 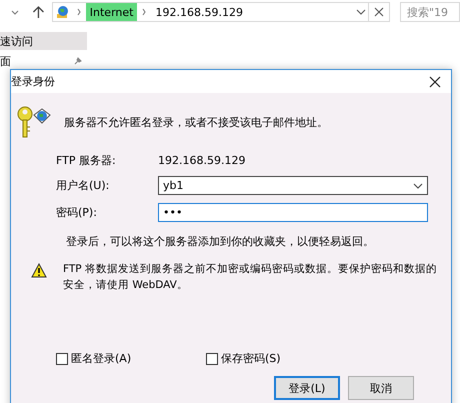 What do you see at coordinates (112, 12) in the screenshot?
I see `breadcrumb: Internet` at bounding box center [112, 12].